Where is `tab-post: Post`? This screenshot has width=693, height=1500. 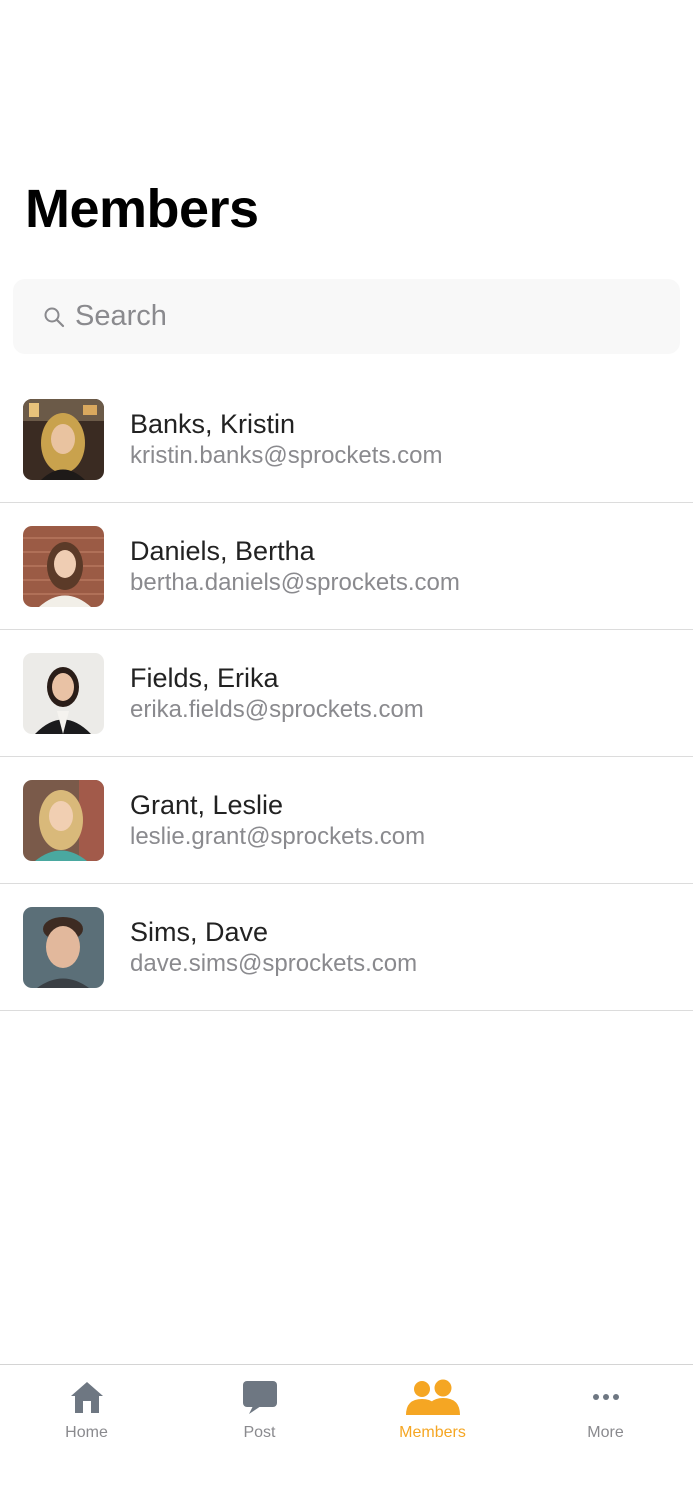
tab-post: Post is located at coordinates (259, 1415).